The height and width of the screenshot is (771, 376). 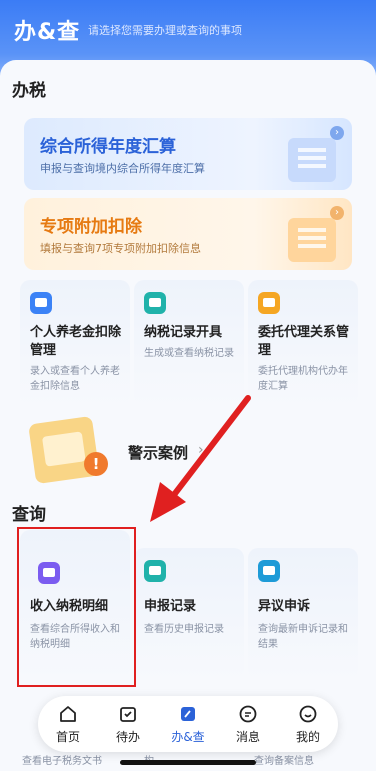 I want to click on nav-home: 首页, so click(x=68, y=725).